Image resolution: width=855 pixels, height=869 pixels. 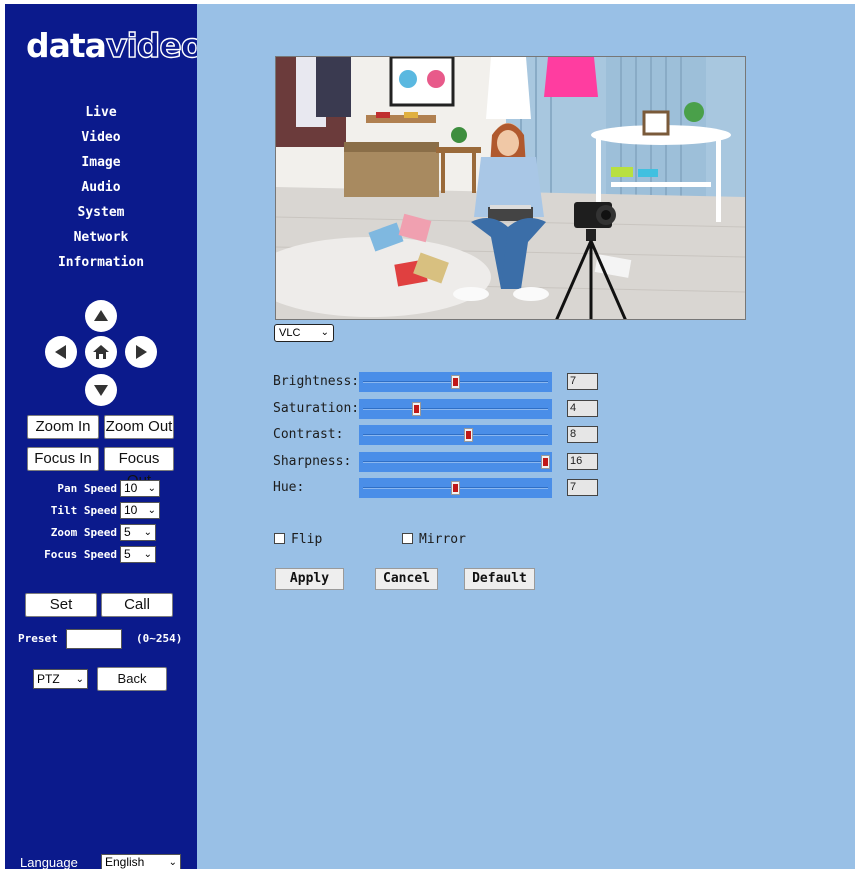 What do you see at coordinates (101, 216) in the screenshot?
I see `nav-system: System` at bounding box center [101, 216].